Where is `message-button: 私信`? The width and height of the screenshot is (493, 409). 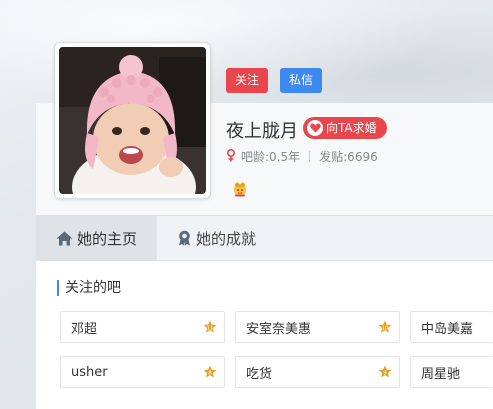 message-button: 私信 is located at coordinates (301, 80).